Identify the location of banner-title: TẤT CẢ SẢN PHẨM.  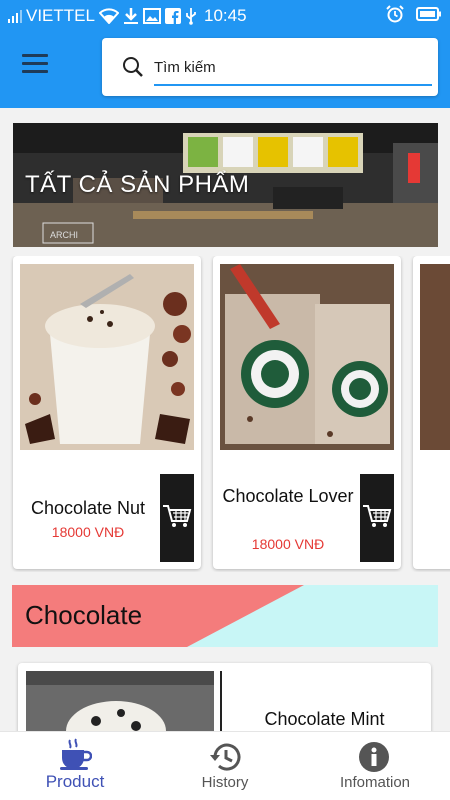
(137, 184).